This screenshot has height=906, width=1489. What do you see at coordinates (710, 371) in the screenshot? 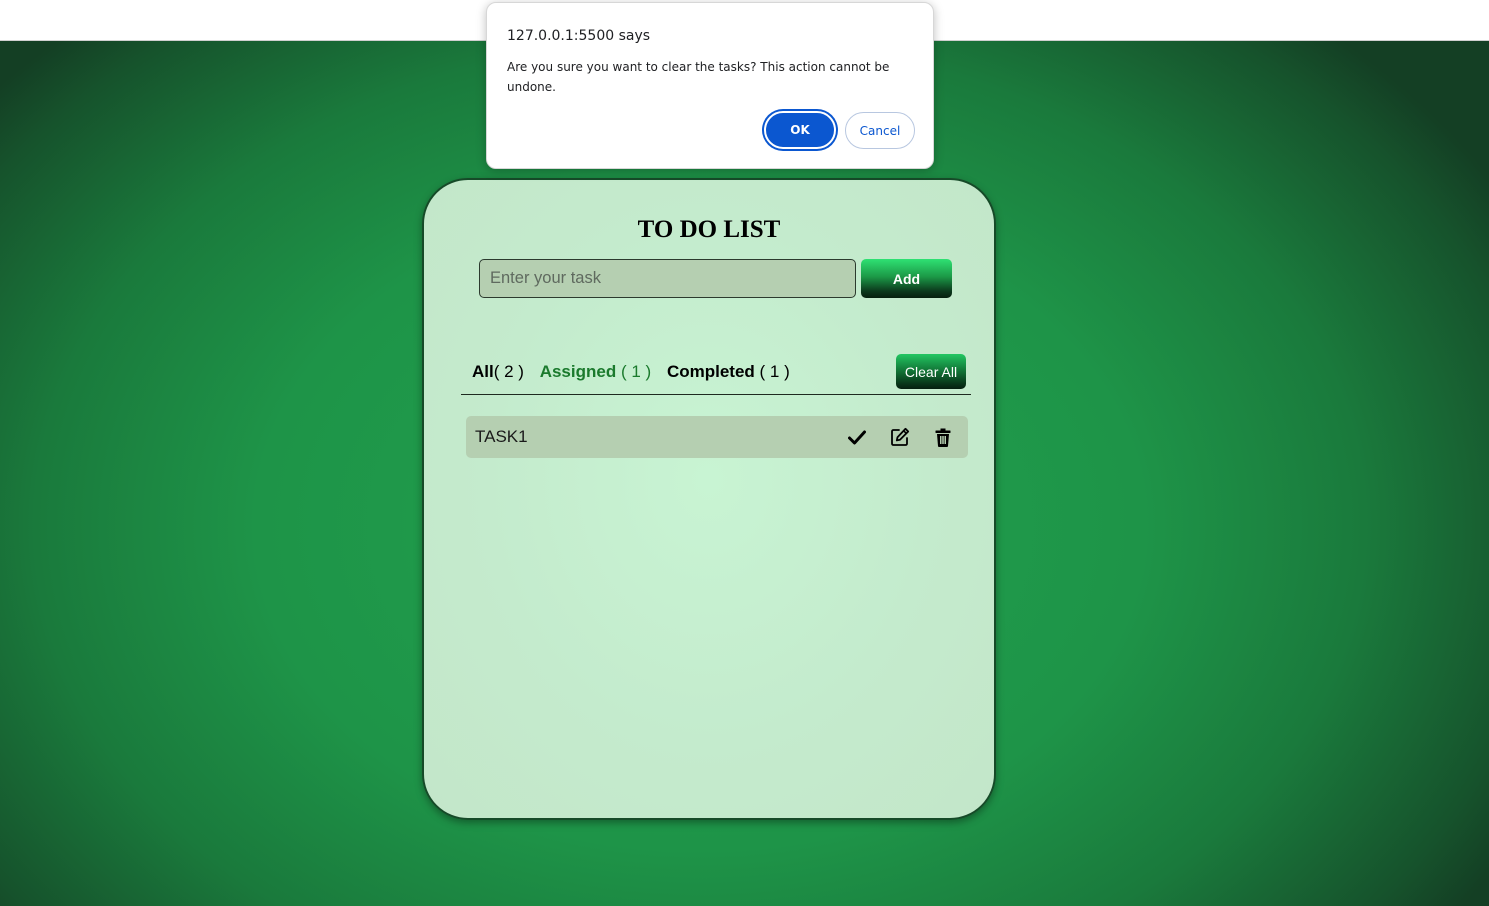
I see `filter-completed-label: Completed` at bounding box center [710, 371].